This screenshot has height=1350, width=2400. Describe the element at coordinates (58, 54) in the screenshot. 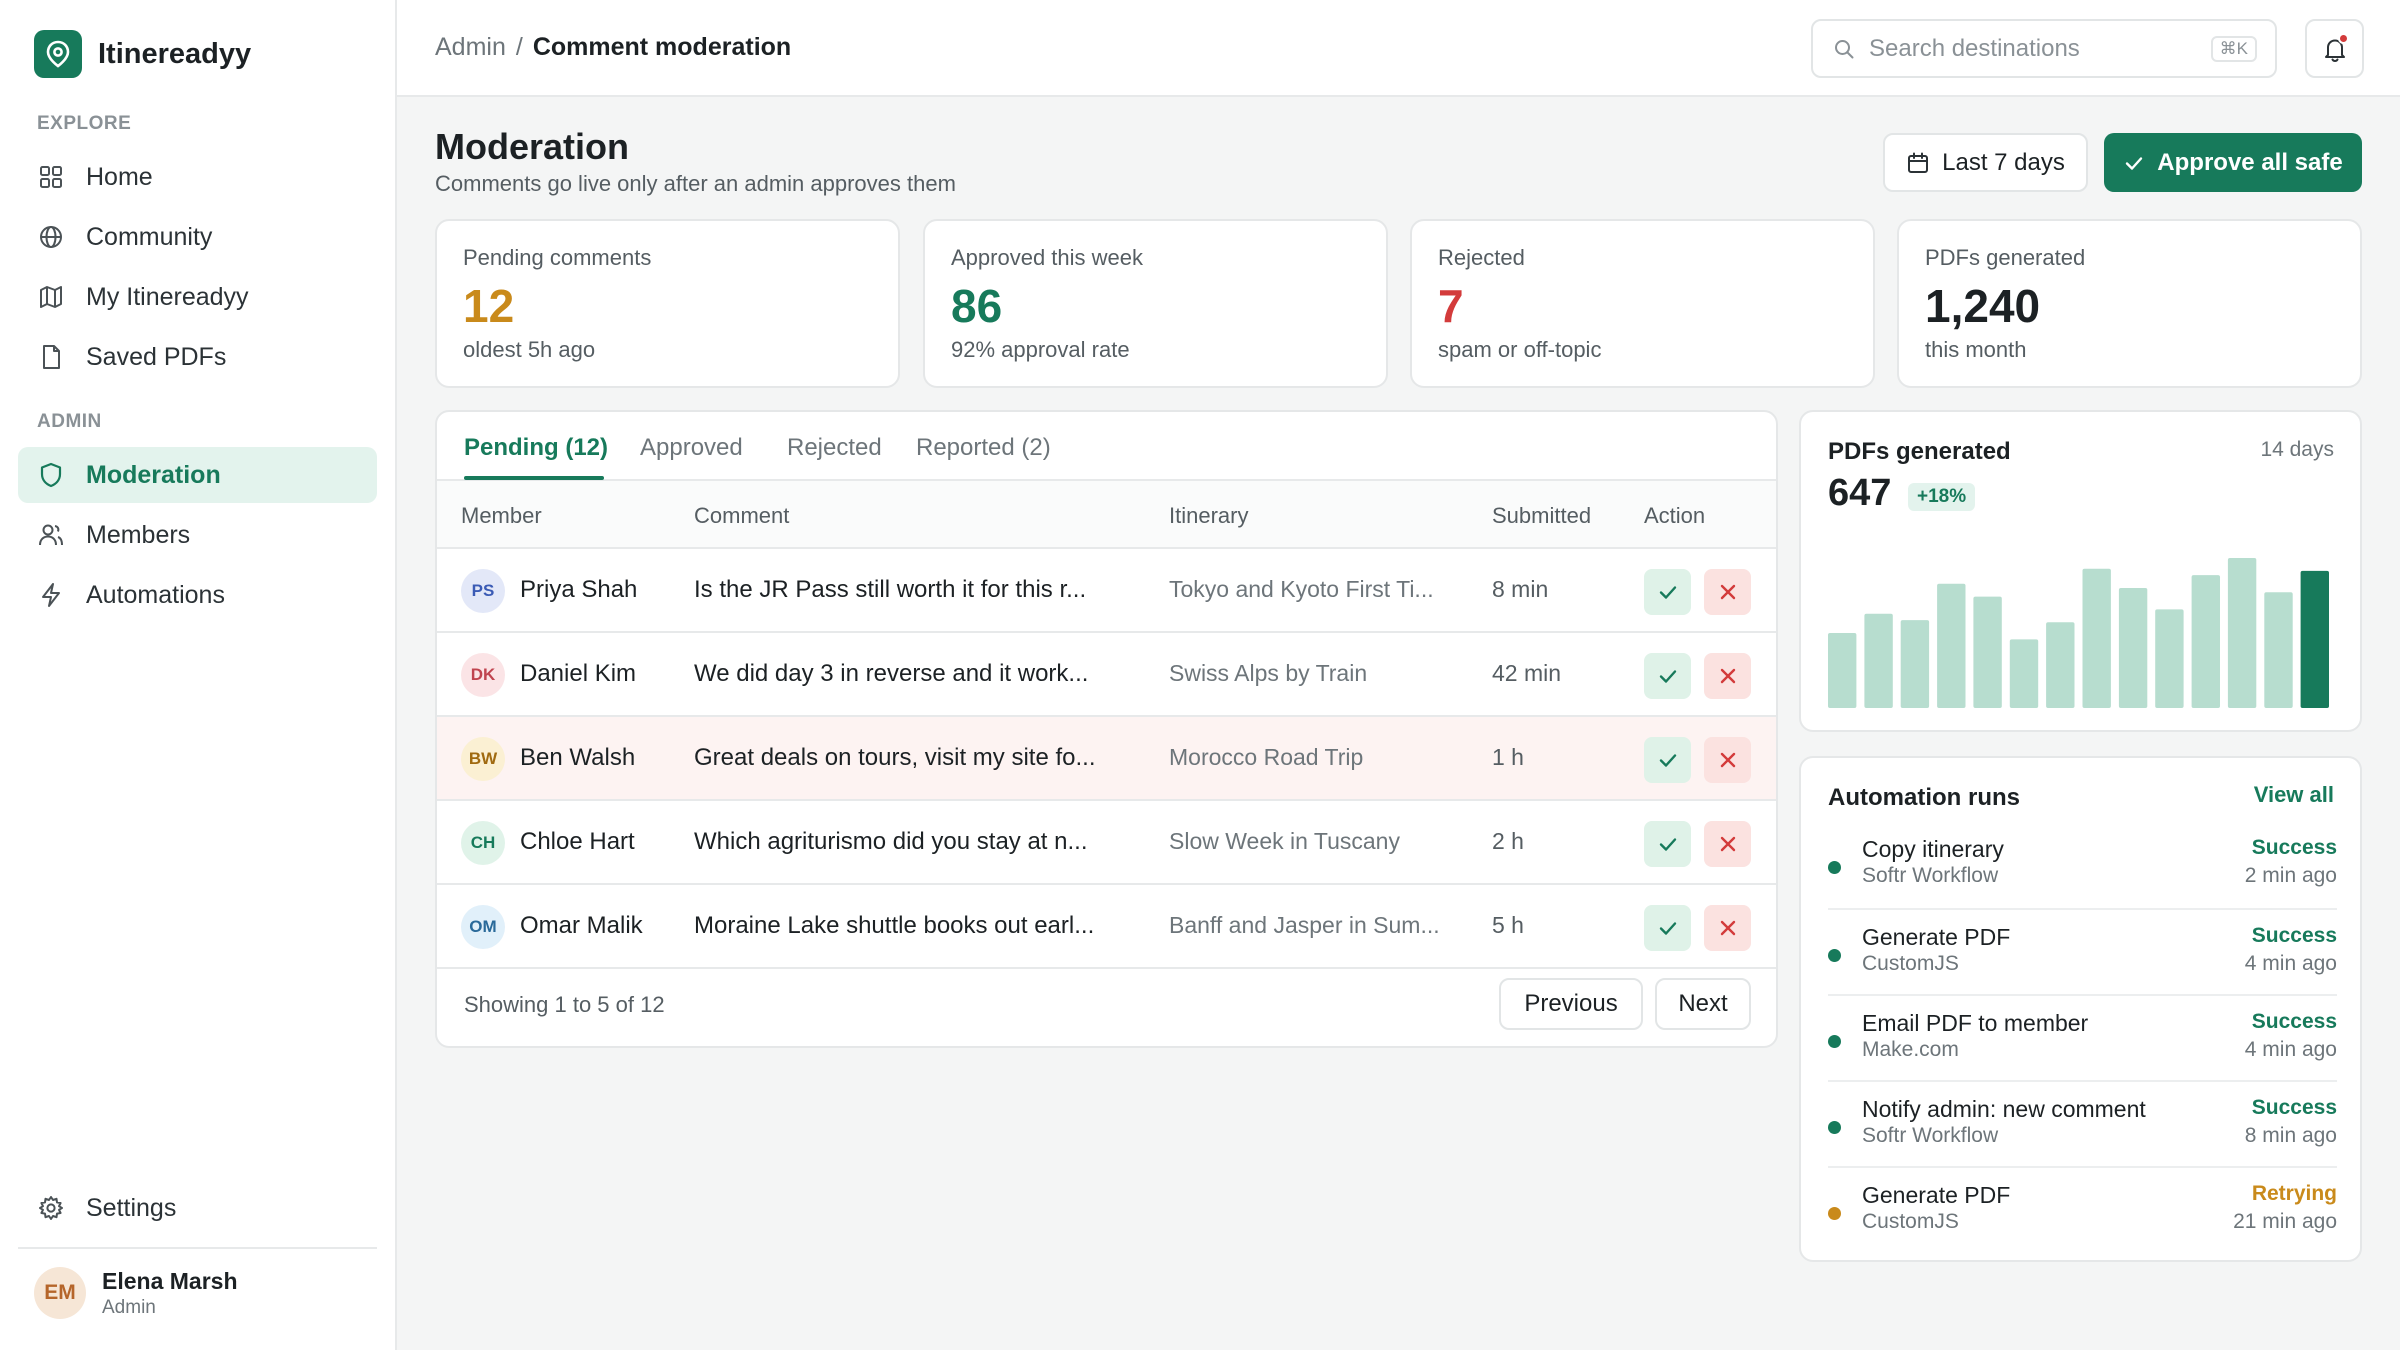

I see `map-pin-icon` at that location.